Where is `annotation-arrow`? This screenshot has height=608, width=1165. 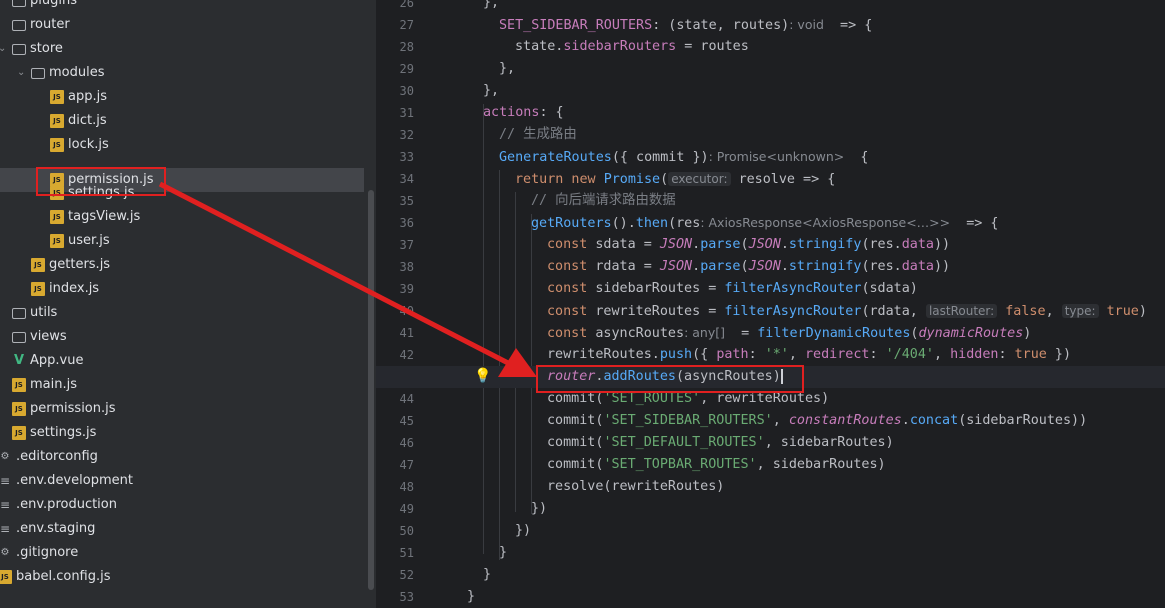
annotation-arrow is located at coordinates (347, 279).